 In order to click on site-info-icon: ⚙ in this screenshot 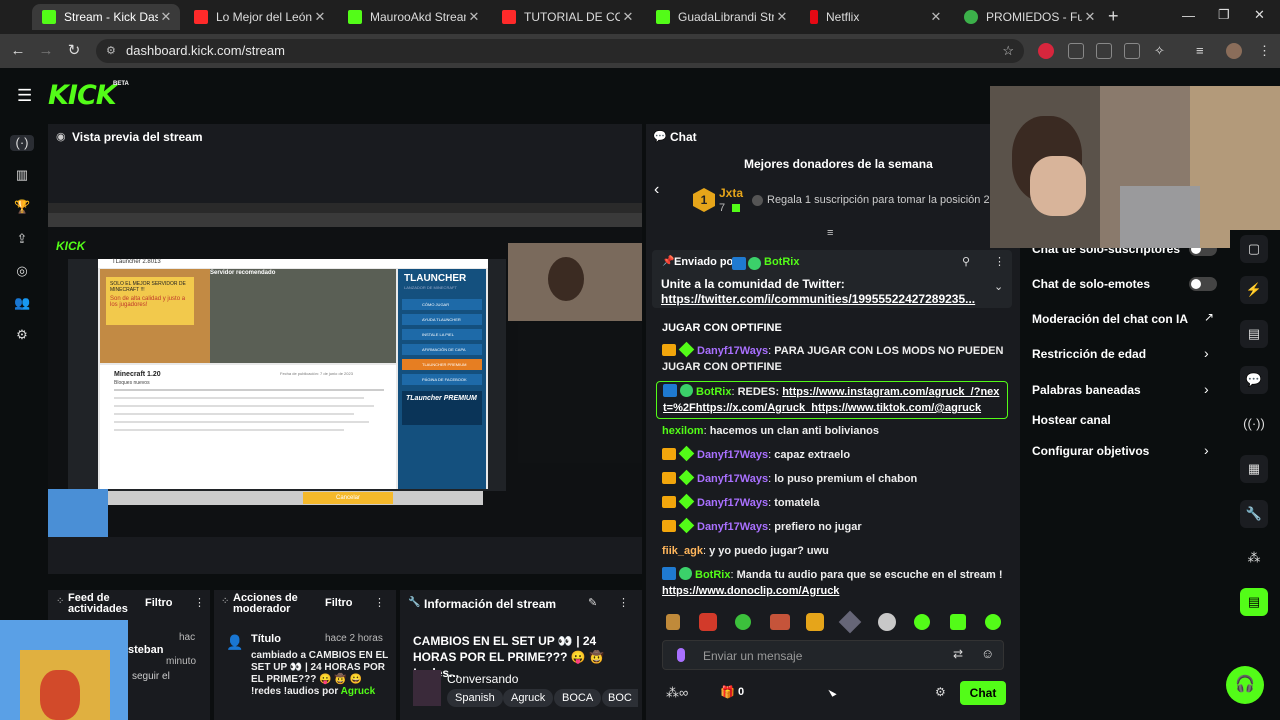, I will do `click(111, 51)`.